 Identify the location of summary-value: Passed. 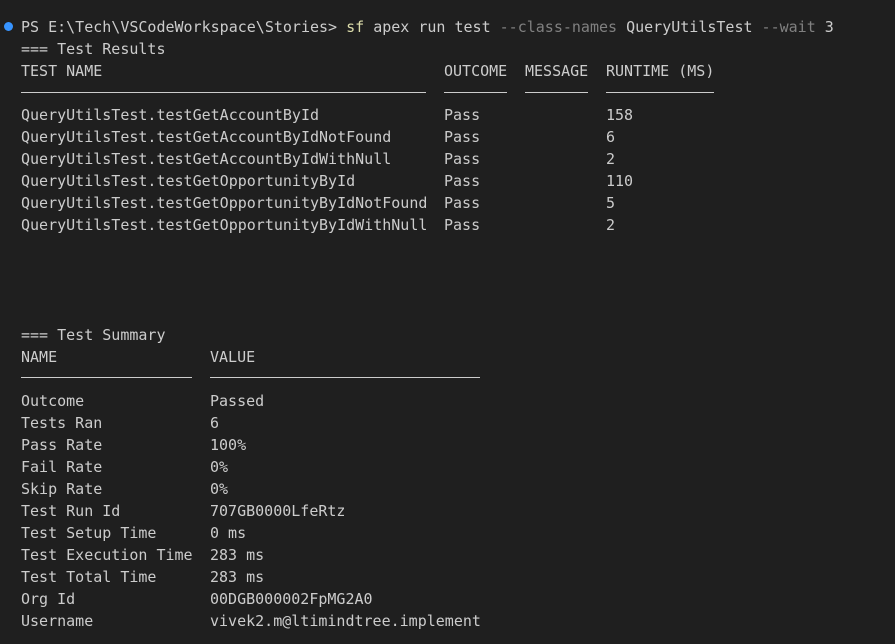
(237, 401).